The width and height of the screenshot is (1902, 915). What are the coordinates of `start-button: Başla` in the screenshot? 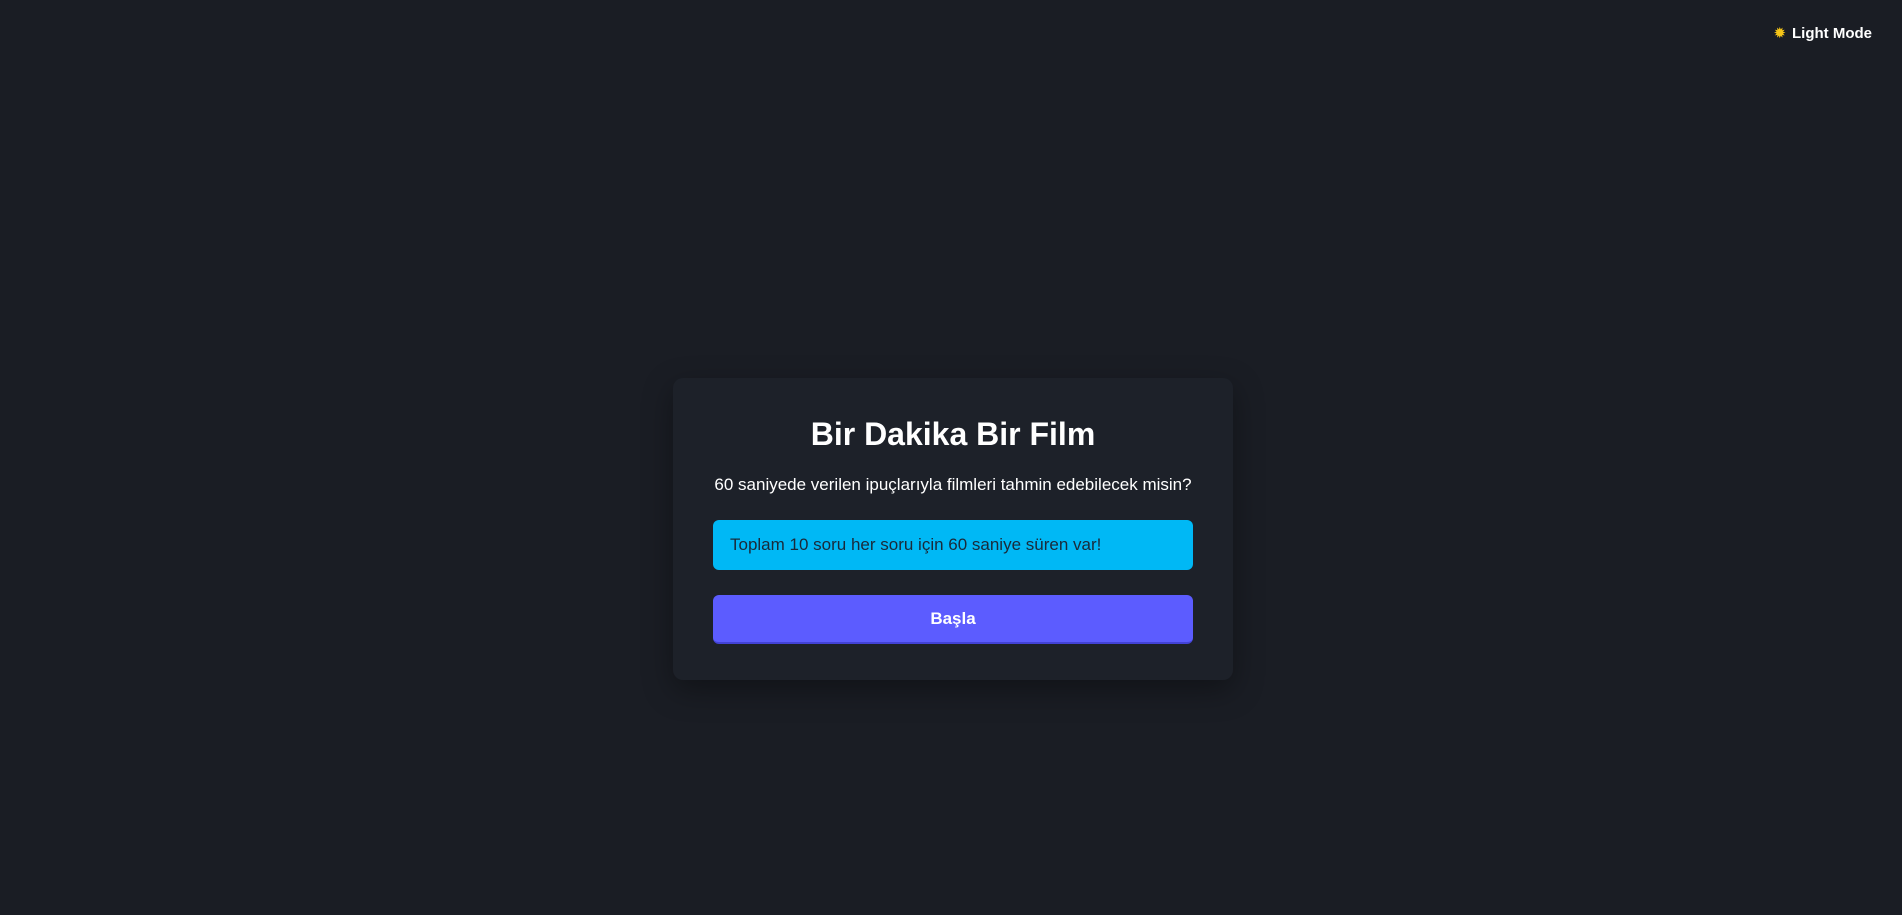 It's located at (953, 620).